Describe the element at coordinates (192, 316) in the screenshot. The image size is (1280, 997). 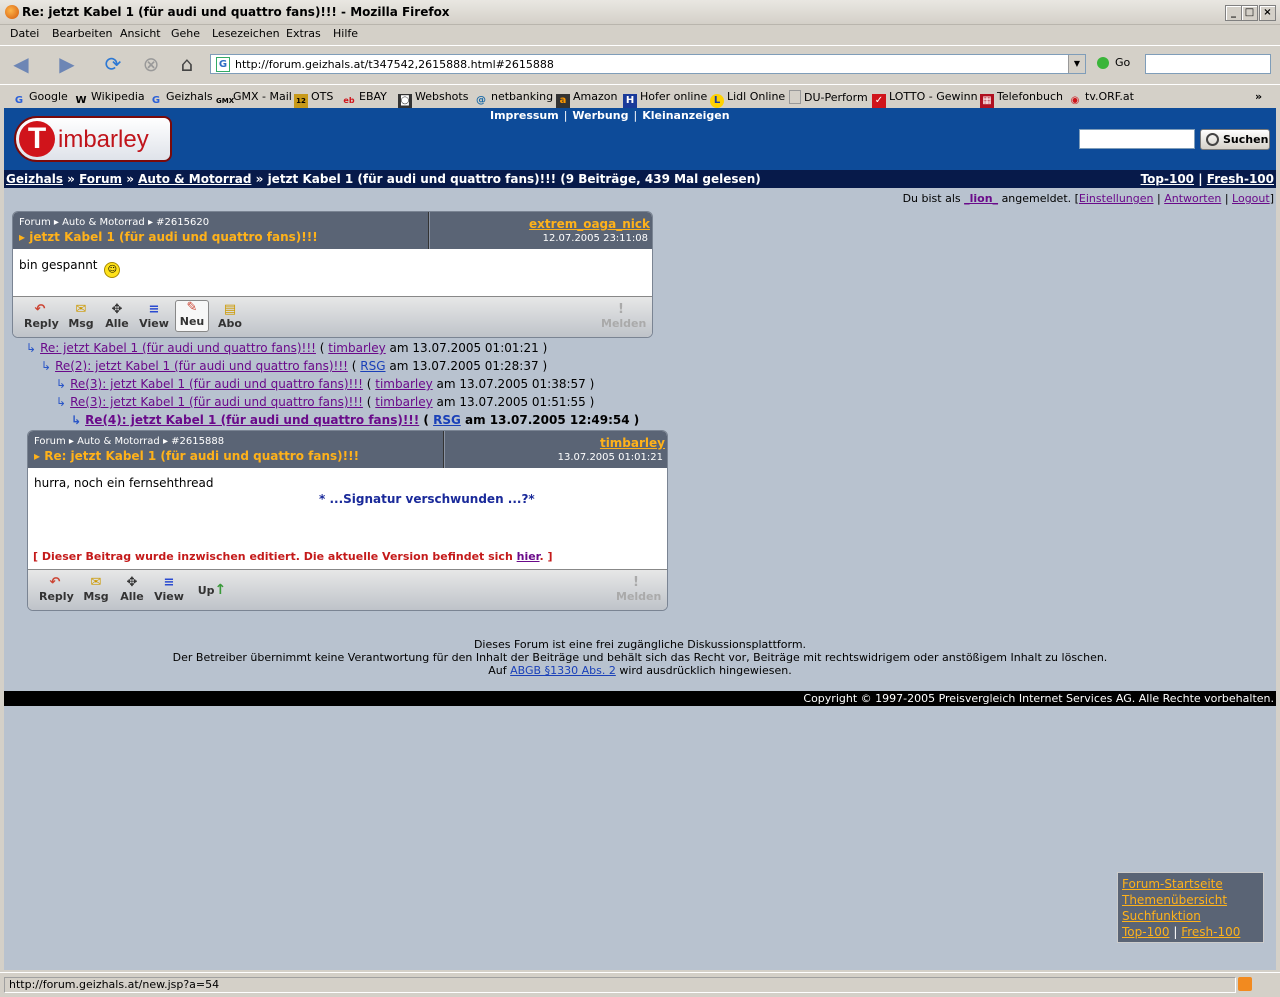
I see `neu-button: ✎ Neu` at that location.